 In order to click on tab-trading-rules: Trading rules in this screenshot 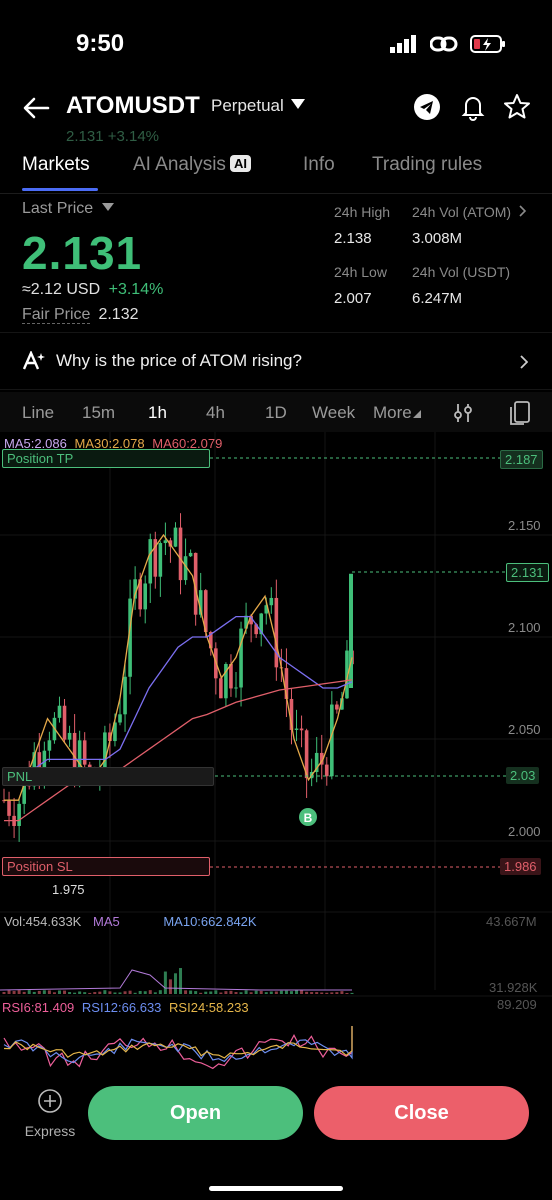, I will do `click(427, 165)`.